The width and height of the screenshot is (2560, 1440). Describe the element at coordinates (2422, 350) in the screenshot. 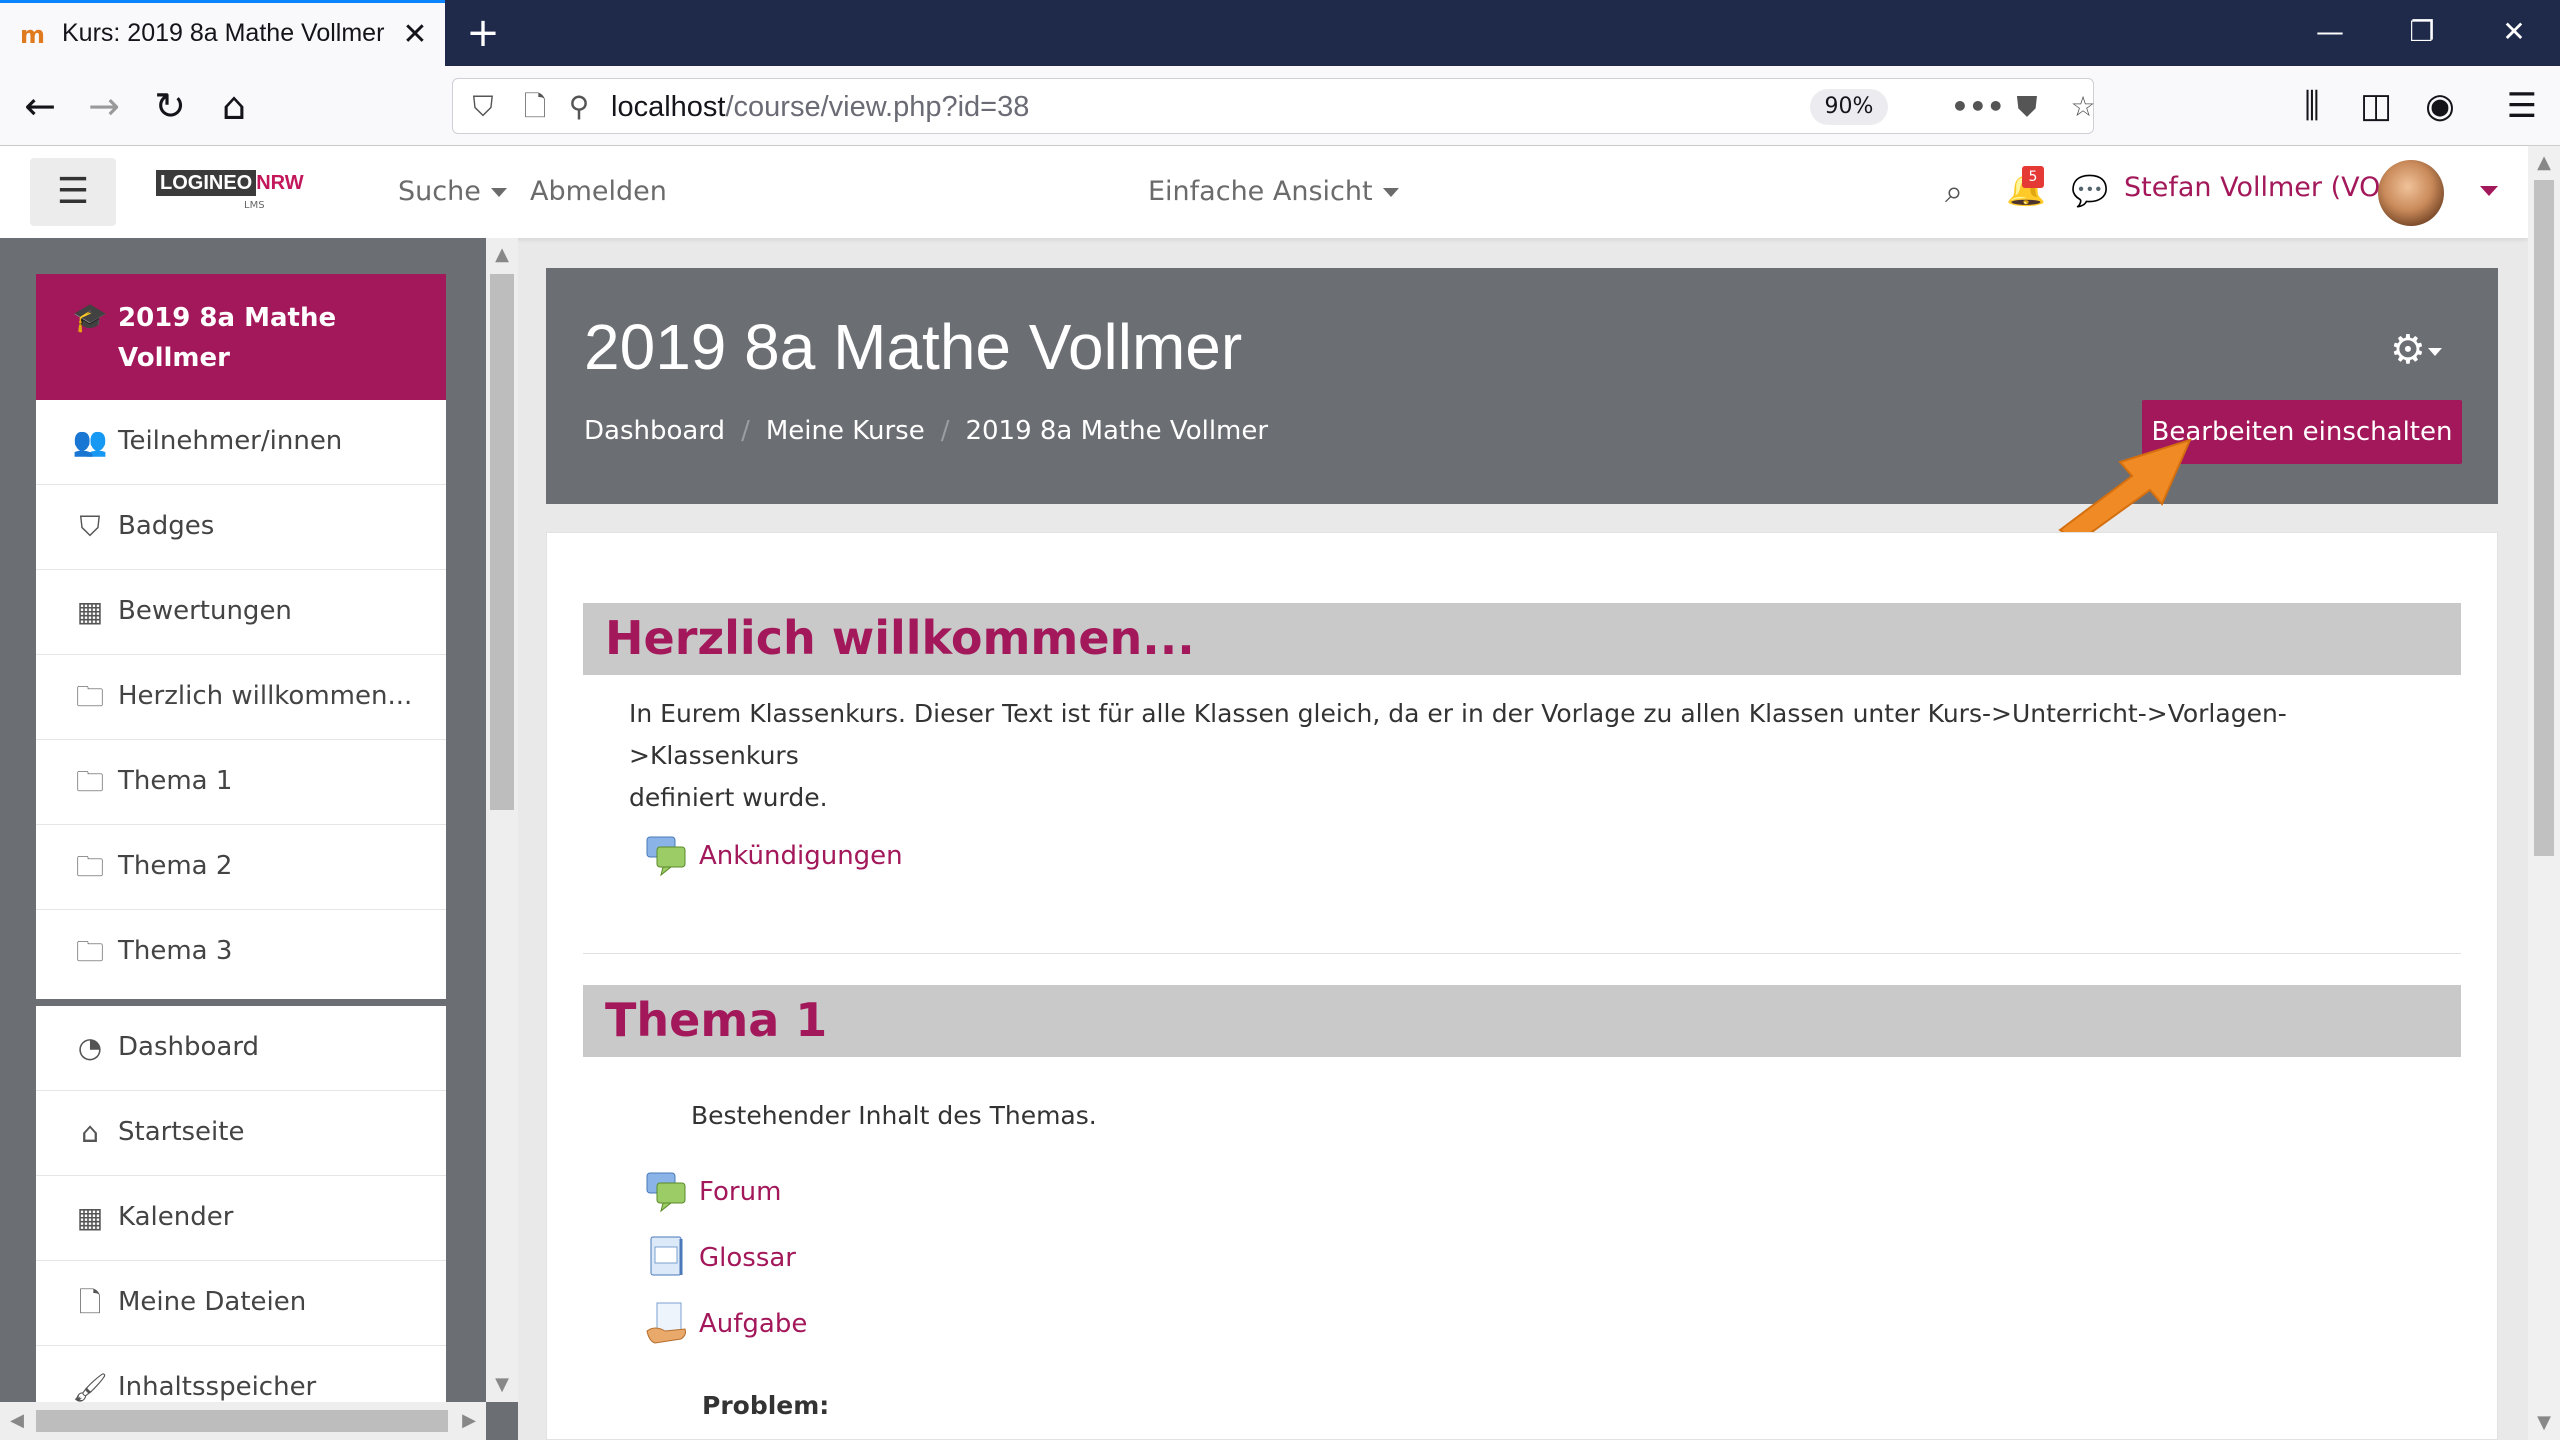

I see `course-settings-gear-icon: ⚙` at that location.